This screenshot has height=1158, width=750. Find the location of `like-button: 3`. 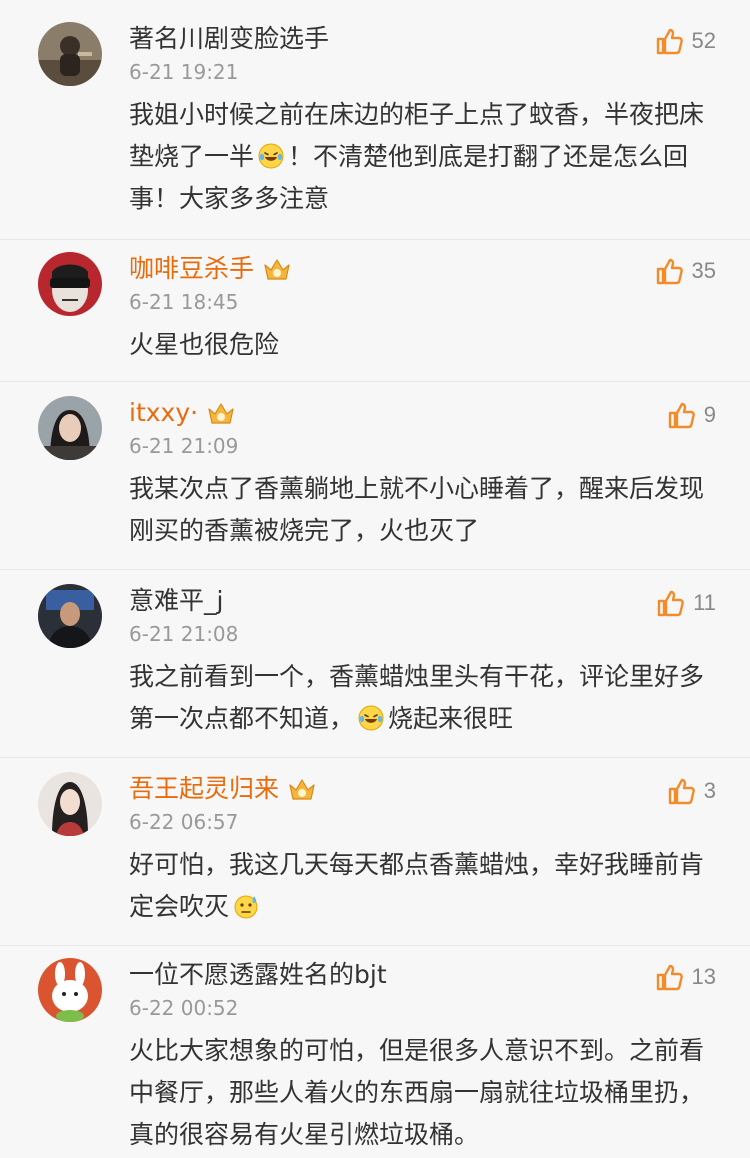

like-button: 3 is located at coordinates (691, 791).